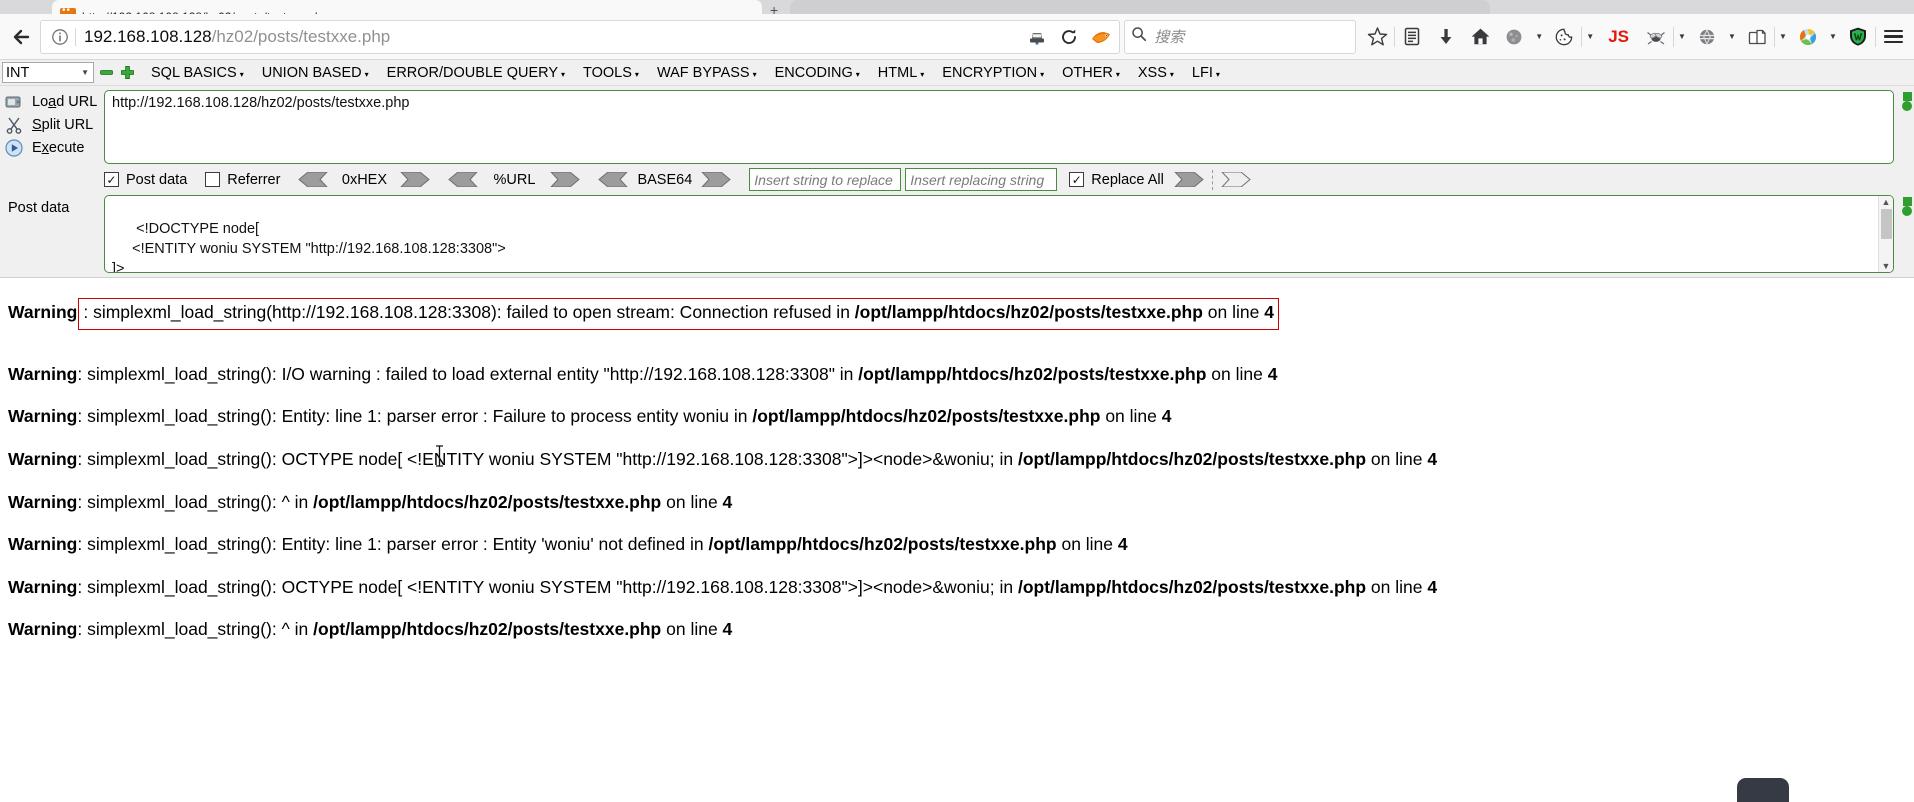  Describe the element at coordinates (242, 180) in the screenshot. I see `referrer-checkbox: Referrer` at that location.